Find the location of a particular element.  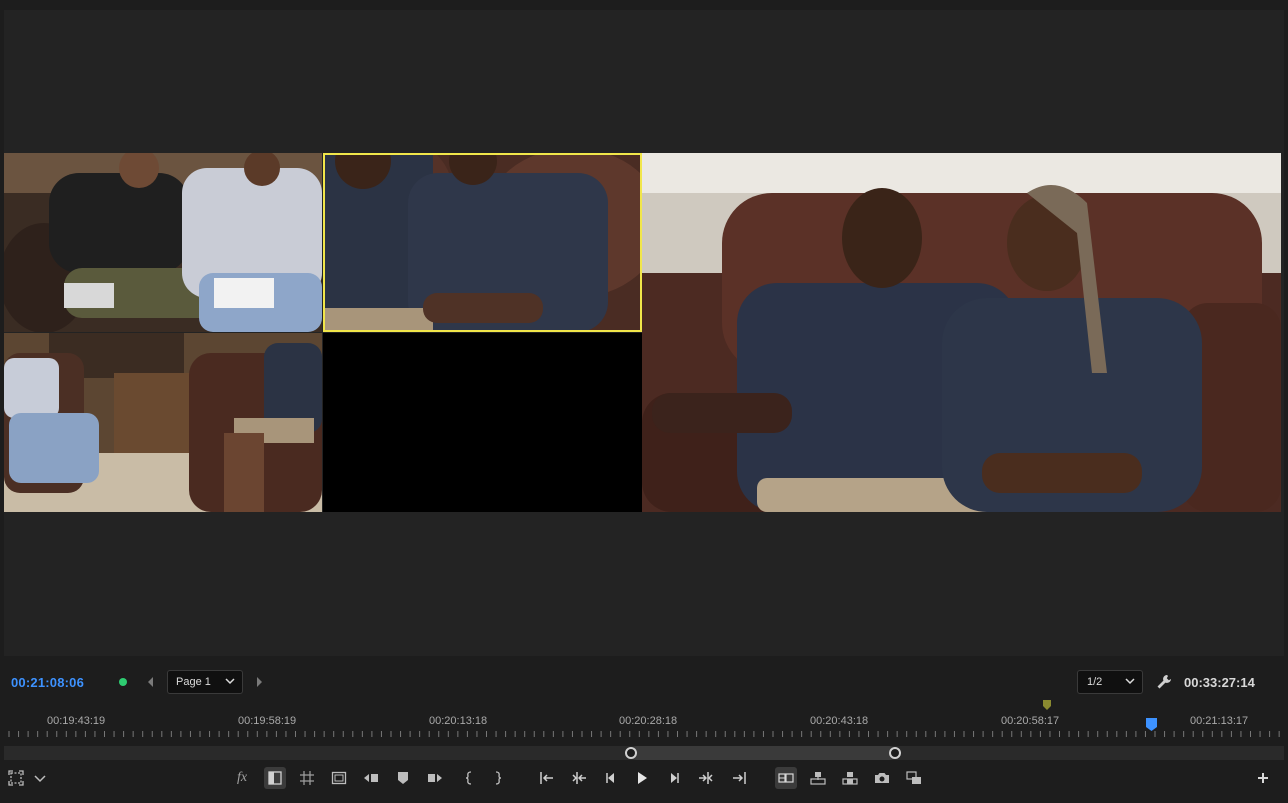

safe-margins-button is located at coordinates (16, 778).